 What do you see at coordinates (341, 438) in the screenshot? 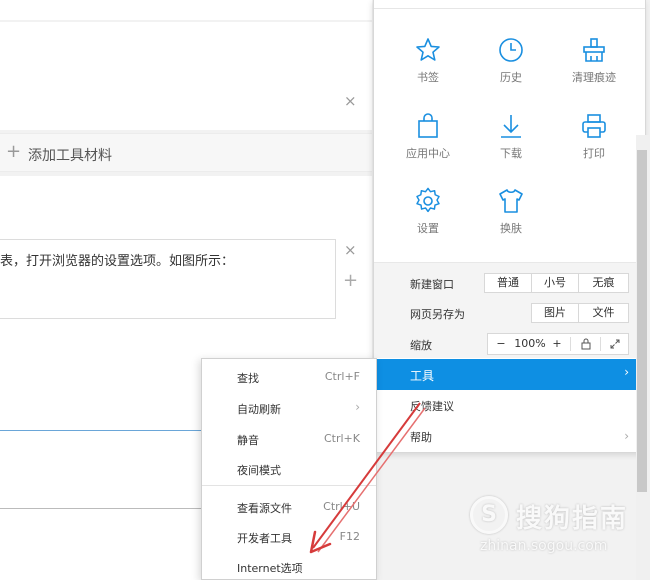
I see `mute-shortcut: Ctrl+K` at bounding box center [341, 438].